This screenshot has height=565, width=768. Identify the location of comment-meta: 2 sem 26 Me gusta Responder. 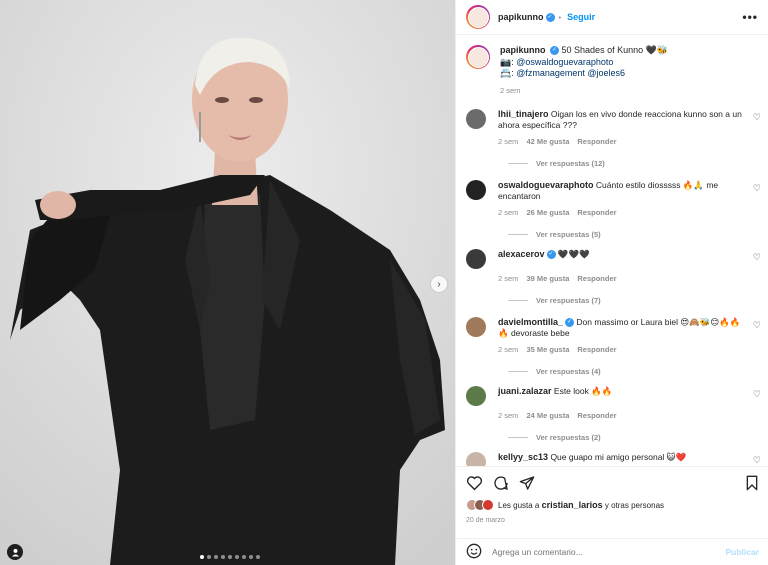
(628, 212).